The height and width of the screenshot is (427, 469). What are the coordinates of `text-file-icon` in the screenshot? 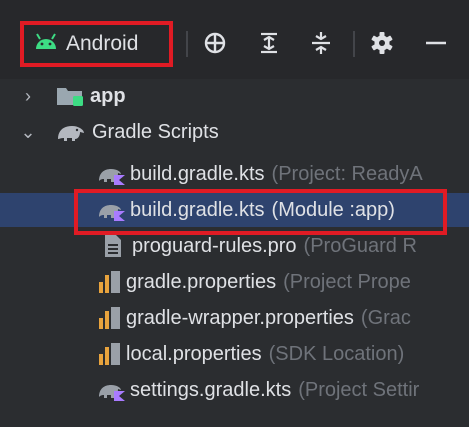 It's located at (113, 246).